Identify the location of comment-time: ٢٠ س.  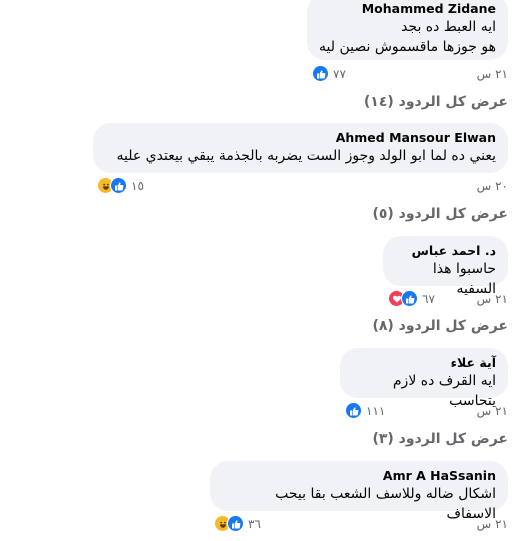
(492, 186).